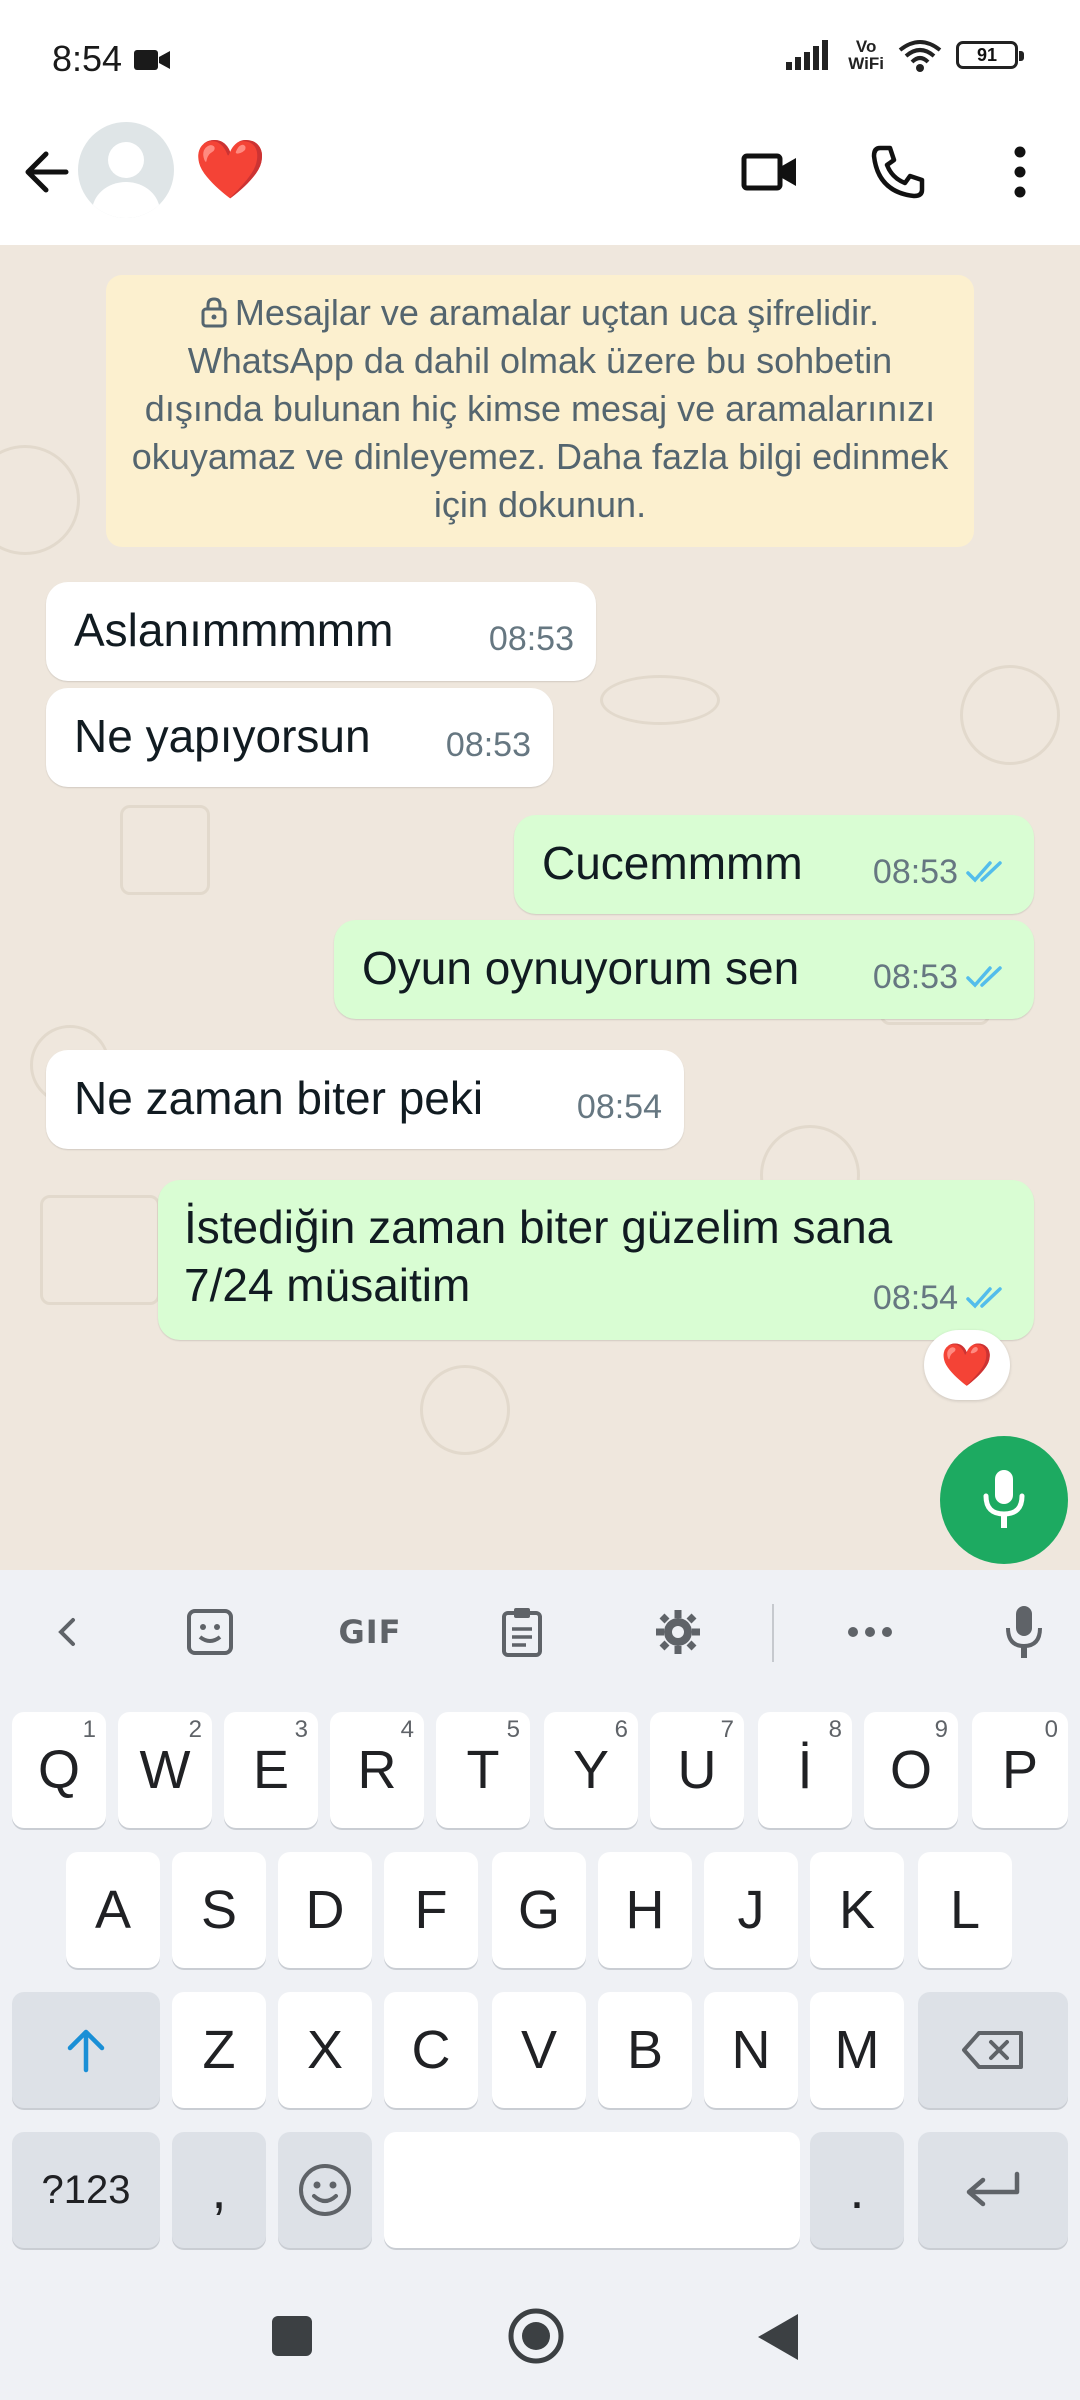  Describe the element at coordinates (431, 1910) in the screenshot. I see `key-f: F` at that location.